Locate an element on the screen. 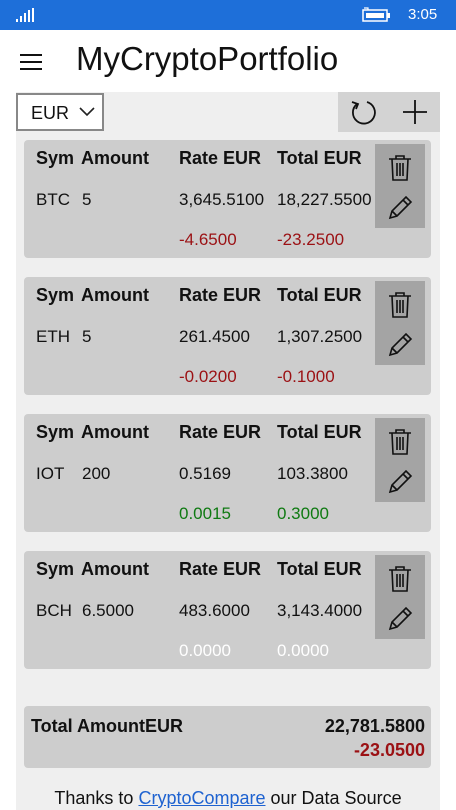  app-bar: MyCryptoPortfolio is located at coordinates (228, 61).